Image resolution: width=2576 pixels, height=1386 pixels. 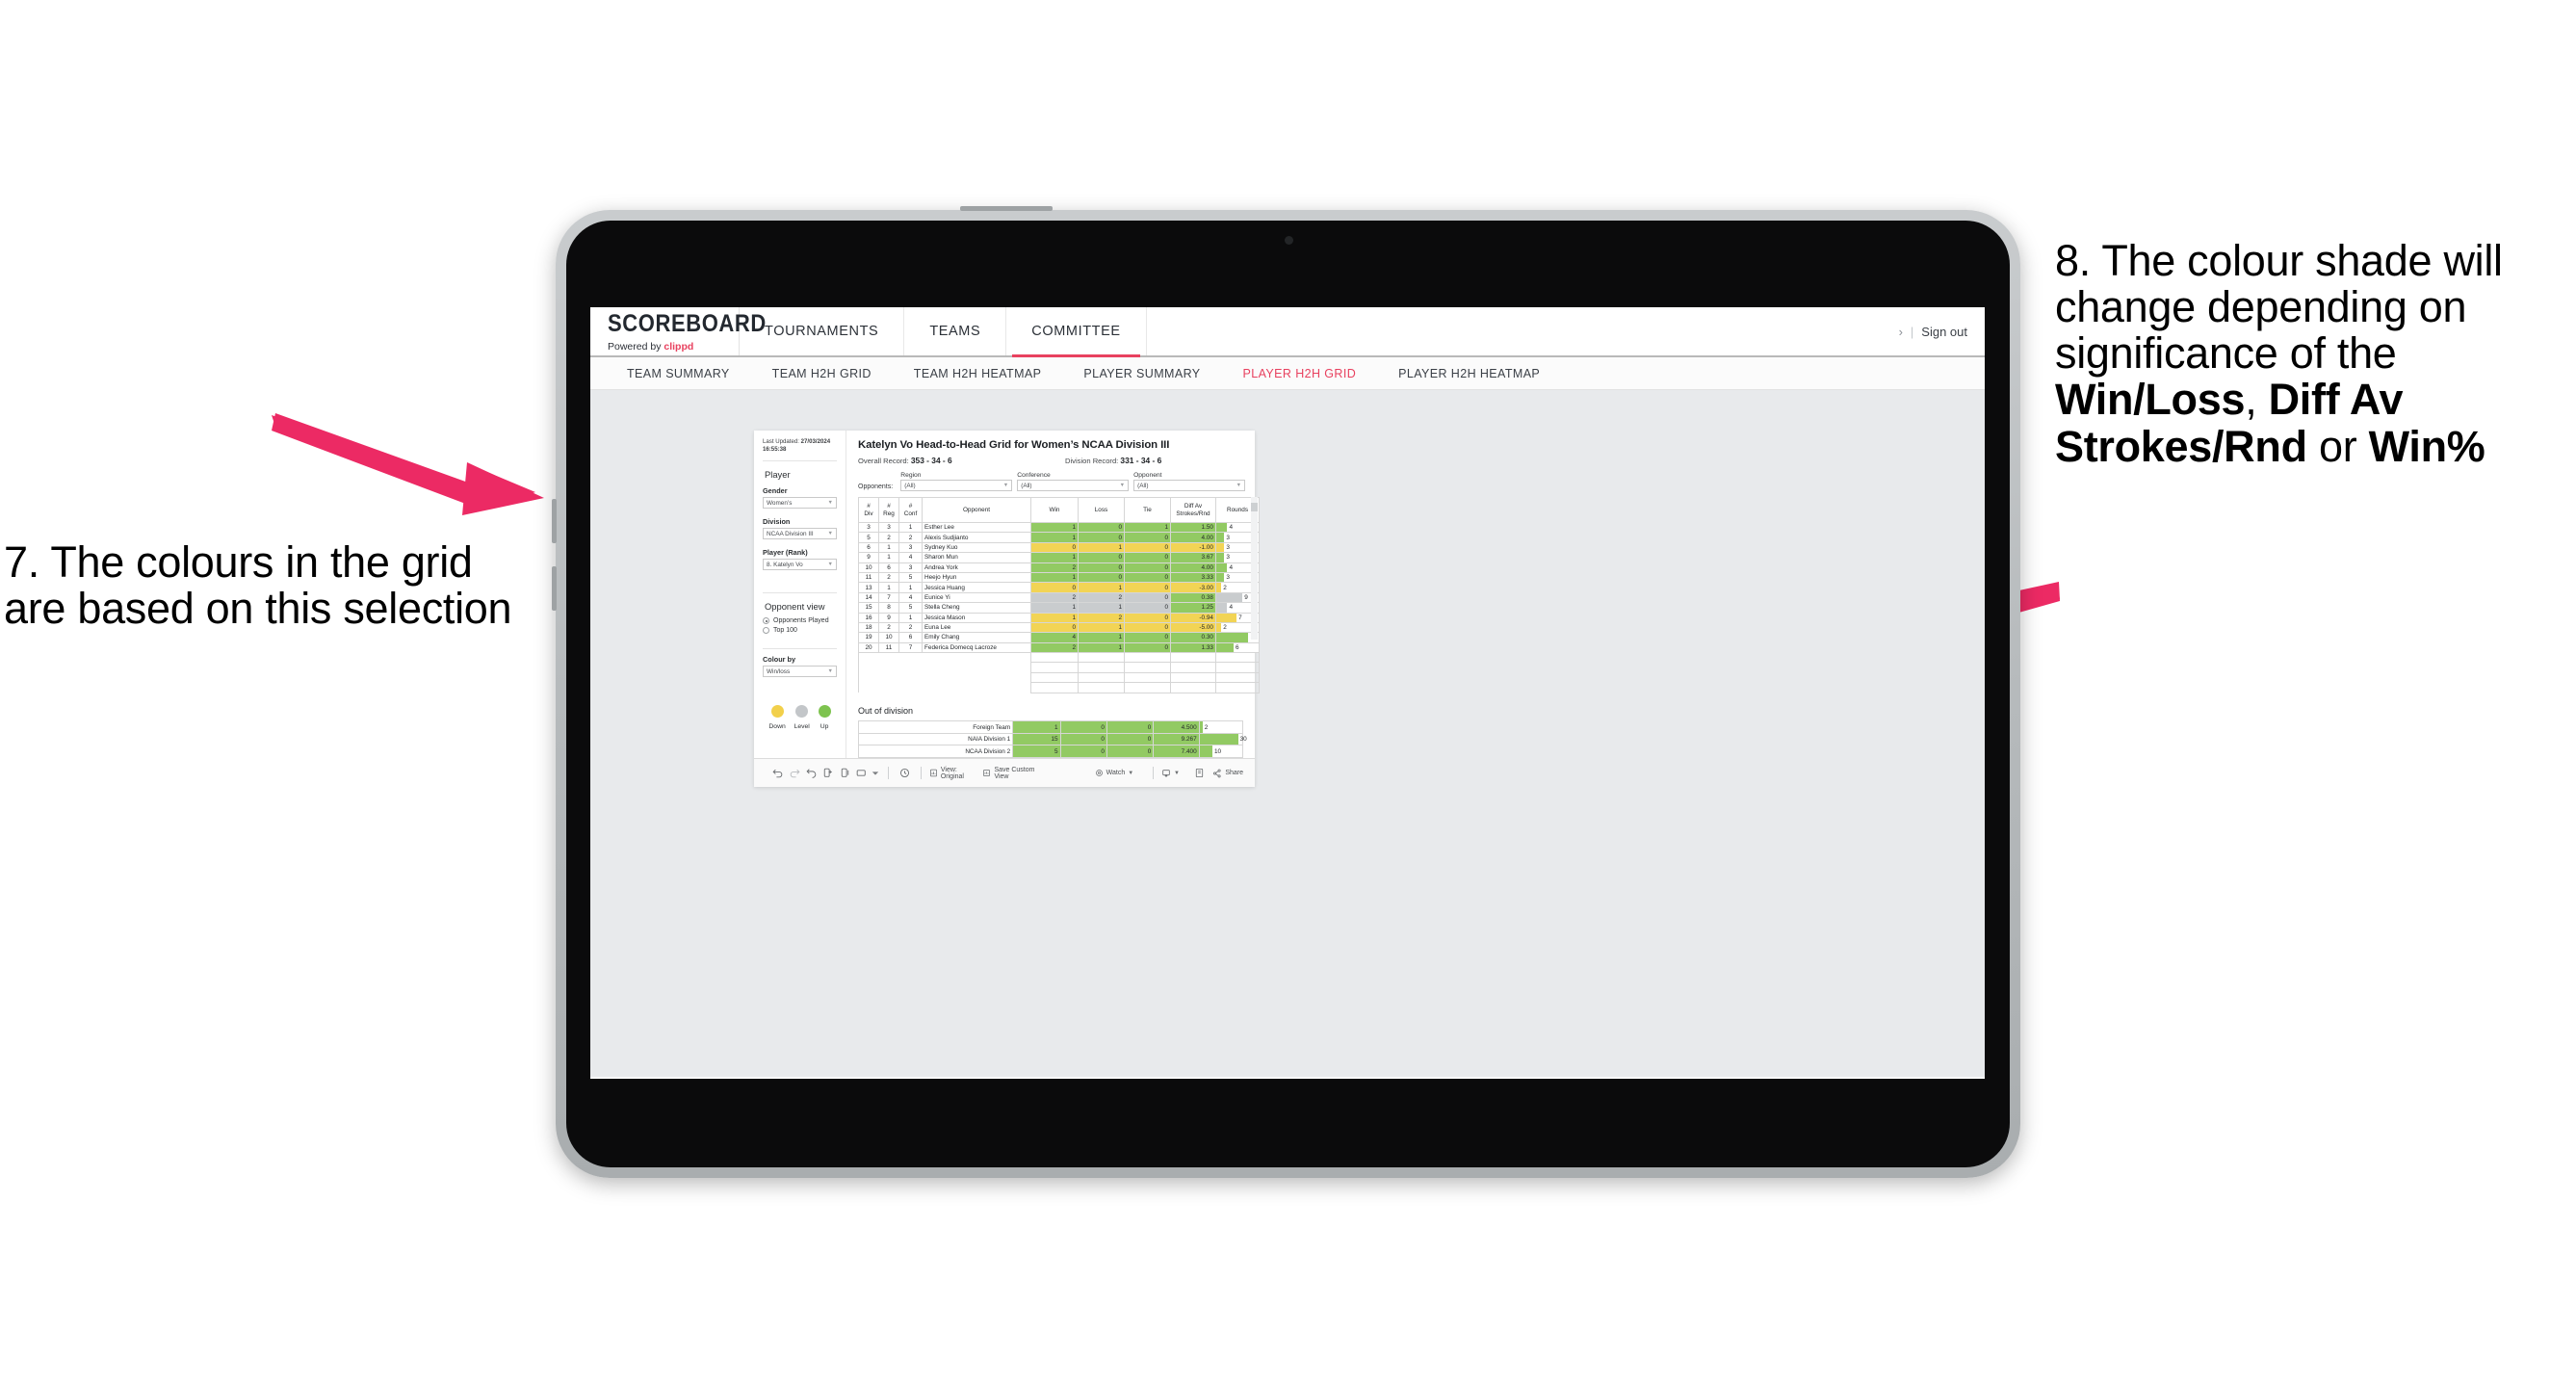 What do you see at coordinates (1059, 637) in the screenshot?
I see `table-row: 19106Emily Chang4100.3011` at bounding box center [1059, 637].